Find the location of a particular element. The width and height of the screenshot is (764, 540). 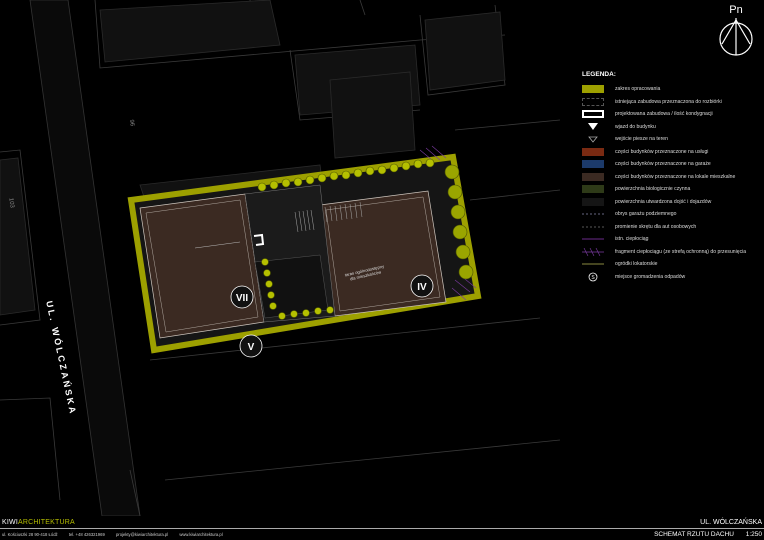

contact-email: projekty@kiwiarchitektura.pl is located at coordinates (142, 534).